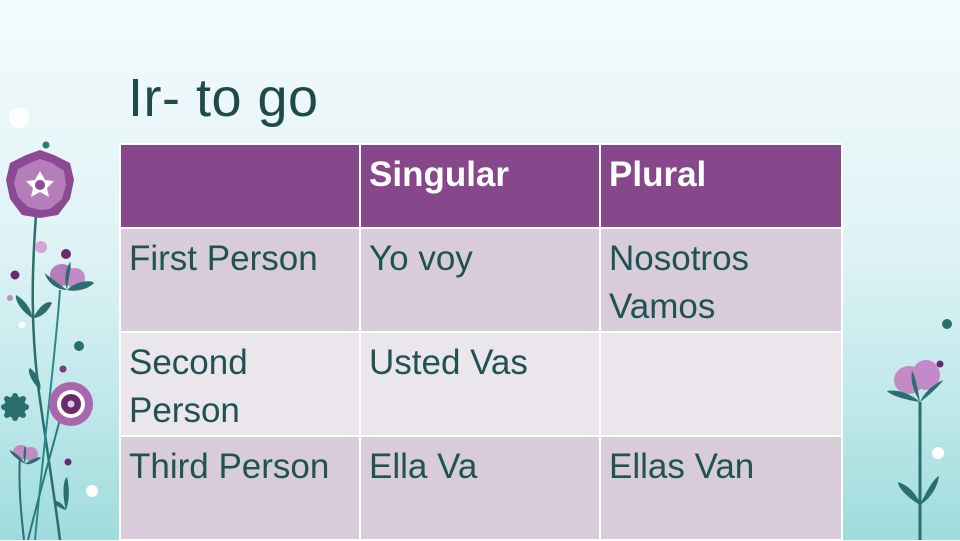 This screenshot has height=541, width=960. I want to click on ring-flower-icon, so click(71, 404).